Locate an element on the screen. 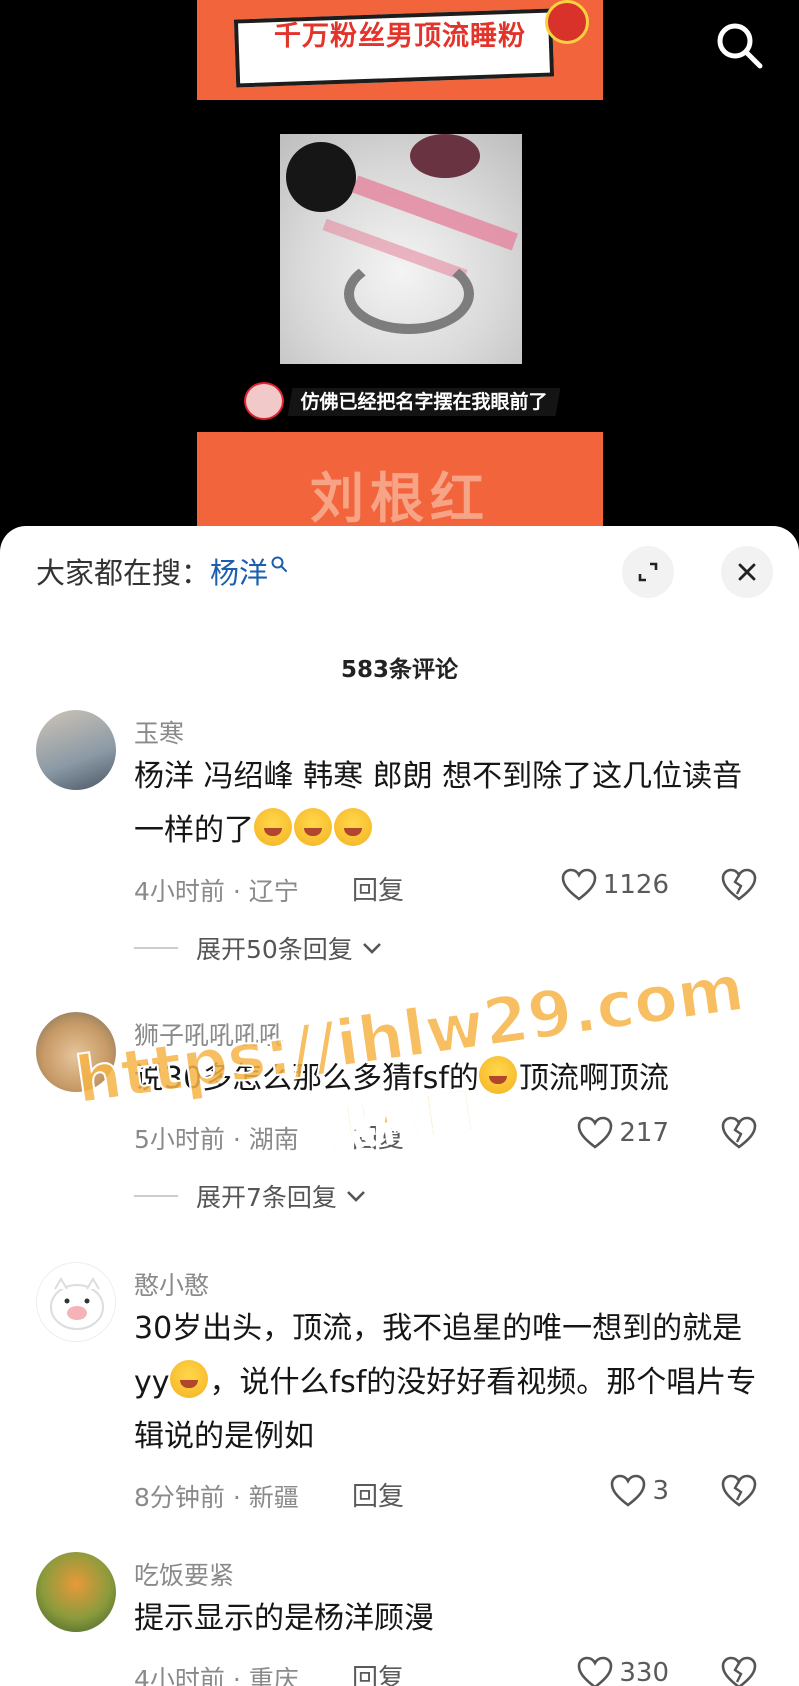 The image size is (799, 1686). expand-button is located at coordinates (648, 572).